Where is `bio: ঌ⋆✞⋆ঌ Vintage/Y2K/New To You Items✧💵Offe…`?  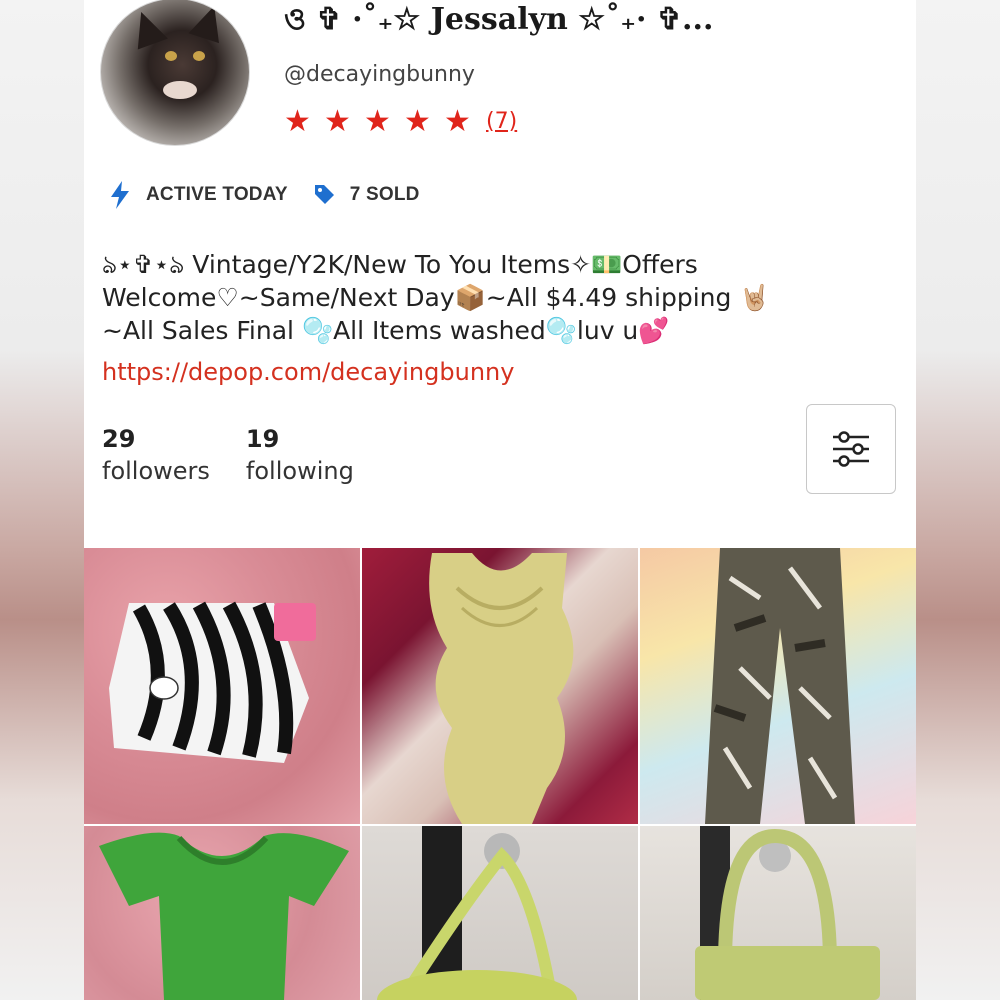
bio: ঌ⋆✞⋆ঌ Vintage/Y2K/New To You Items✧💵Offe… is located at coordinates (502, 297).